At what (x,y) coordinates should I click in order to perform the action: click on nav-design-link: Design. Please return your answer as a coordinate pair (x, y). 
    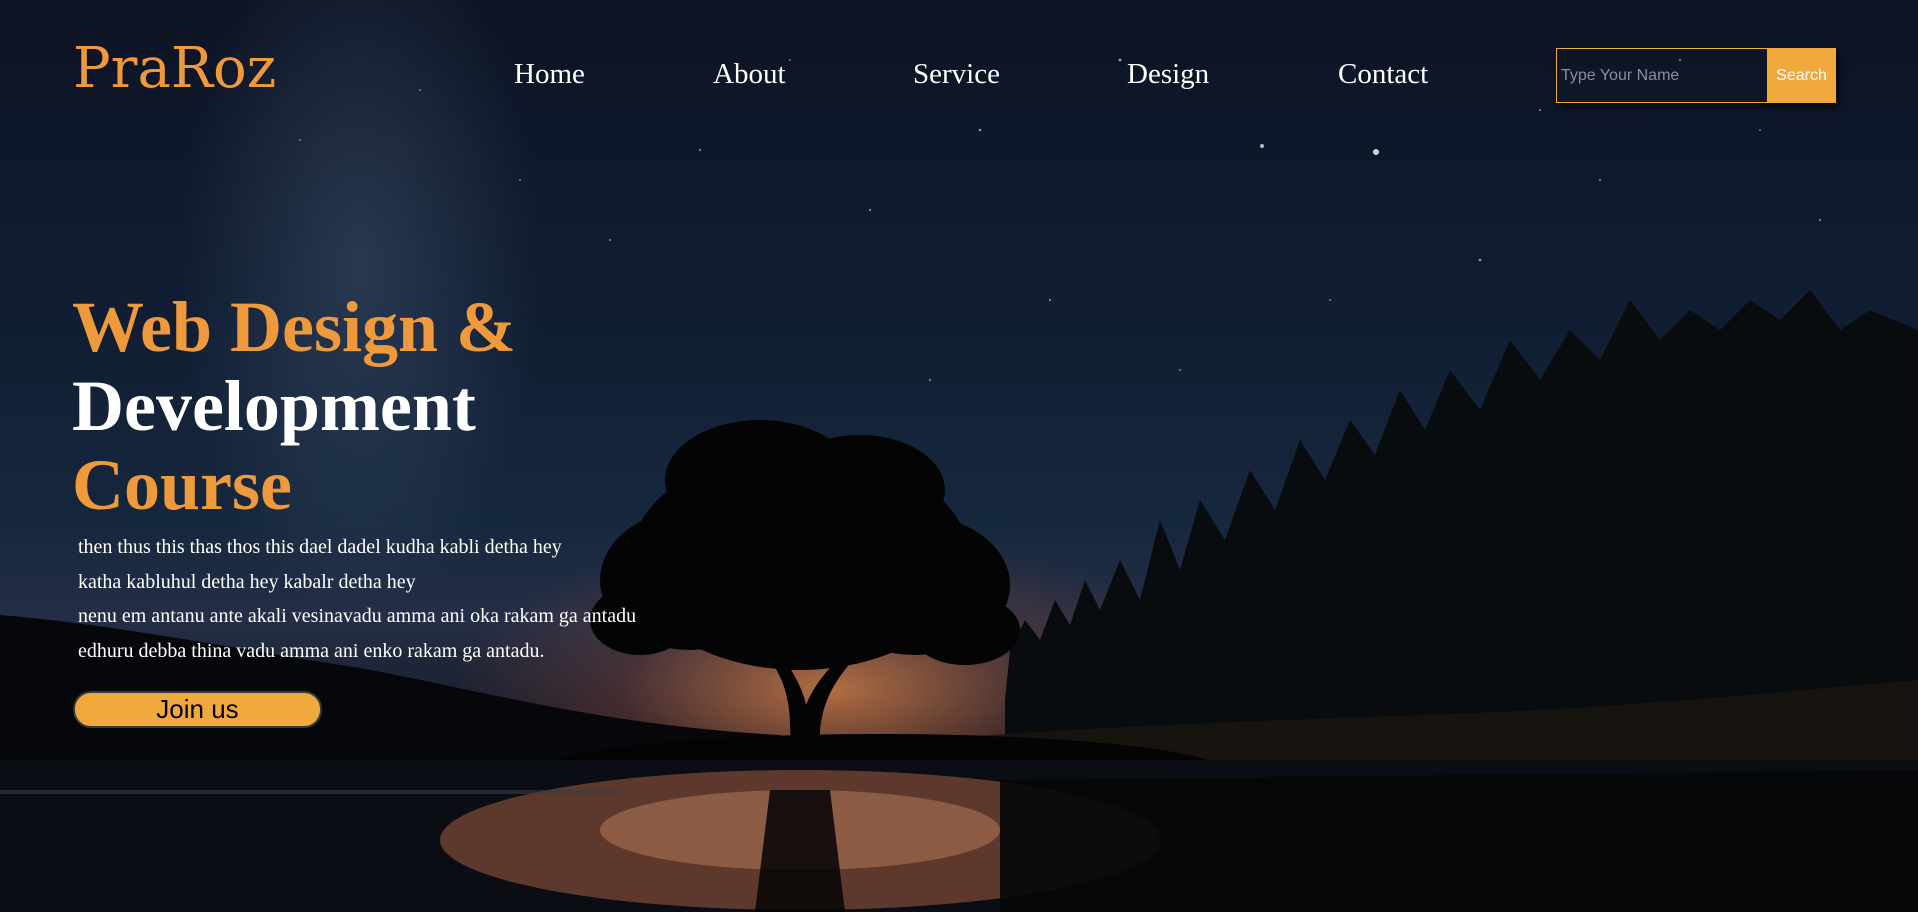
    Looking at the image, I should click on (1168, 74).